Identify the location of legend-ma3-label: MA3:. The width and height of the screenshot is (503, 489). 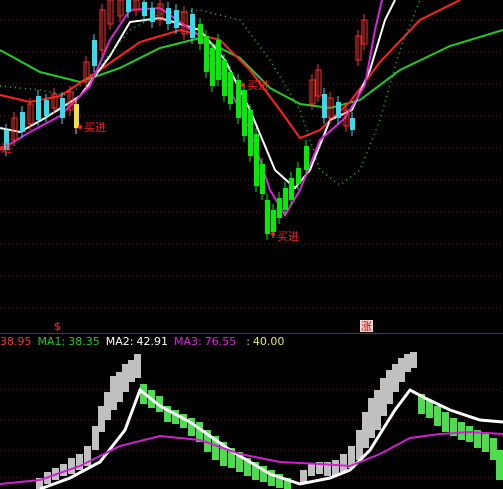
(187, 341).